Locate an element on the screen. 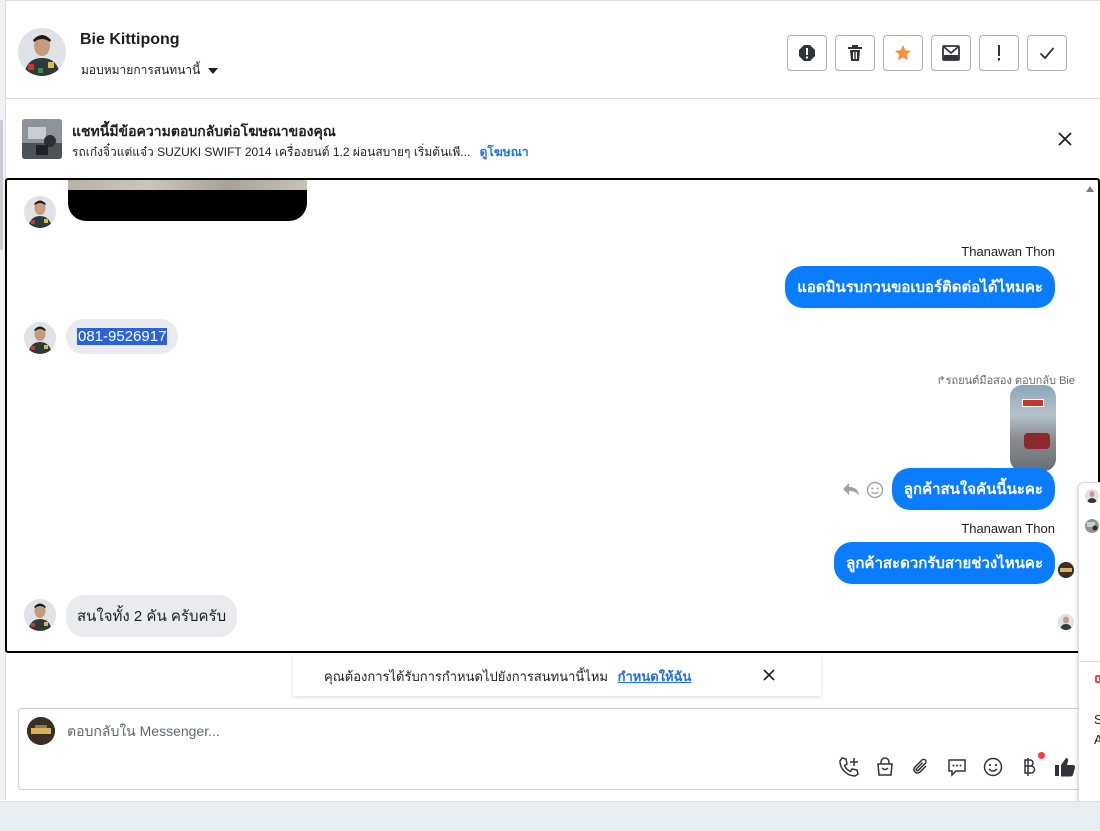 The image size is (1100, 831). shopping-bag-icon is located at coordinates (885, 766).